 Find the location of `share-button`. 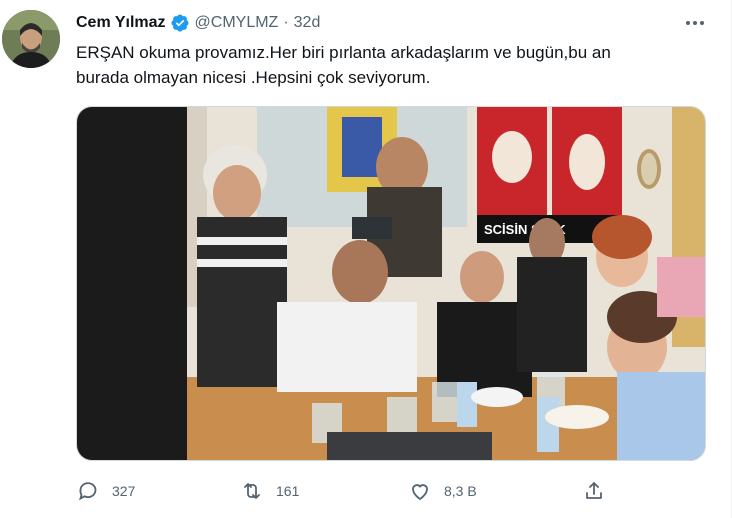

share-button is located at coordinates (594, 491).